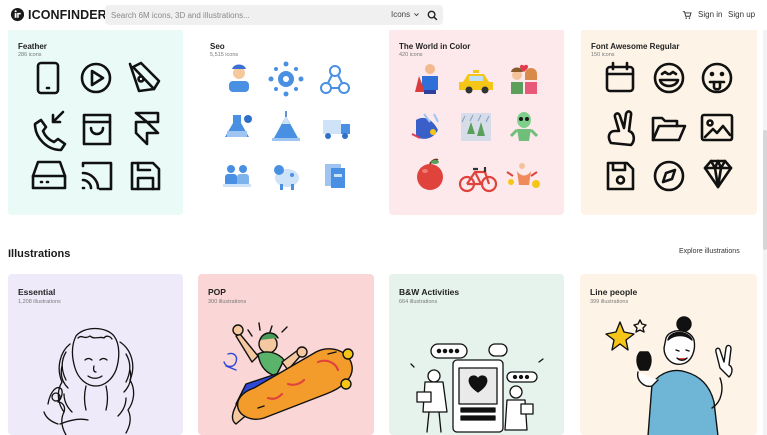 This screenshot has width=767, height=435. Describe the element at coordinates (335, 176) in the screenshot. I see `payment-card-icon` at that location.